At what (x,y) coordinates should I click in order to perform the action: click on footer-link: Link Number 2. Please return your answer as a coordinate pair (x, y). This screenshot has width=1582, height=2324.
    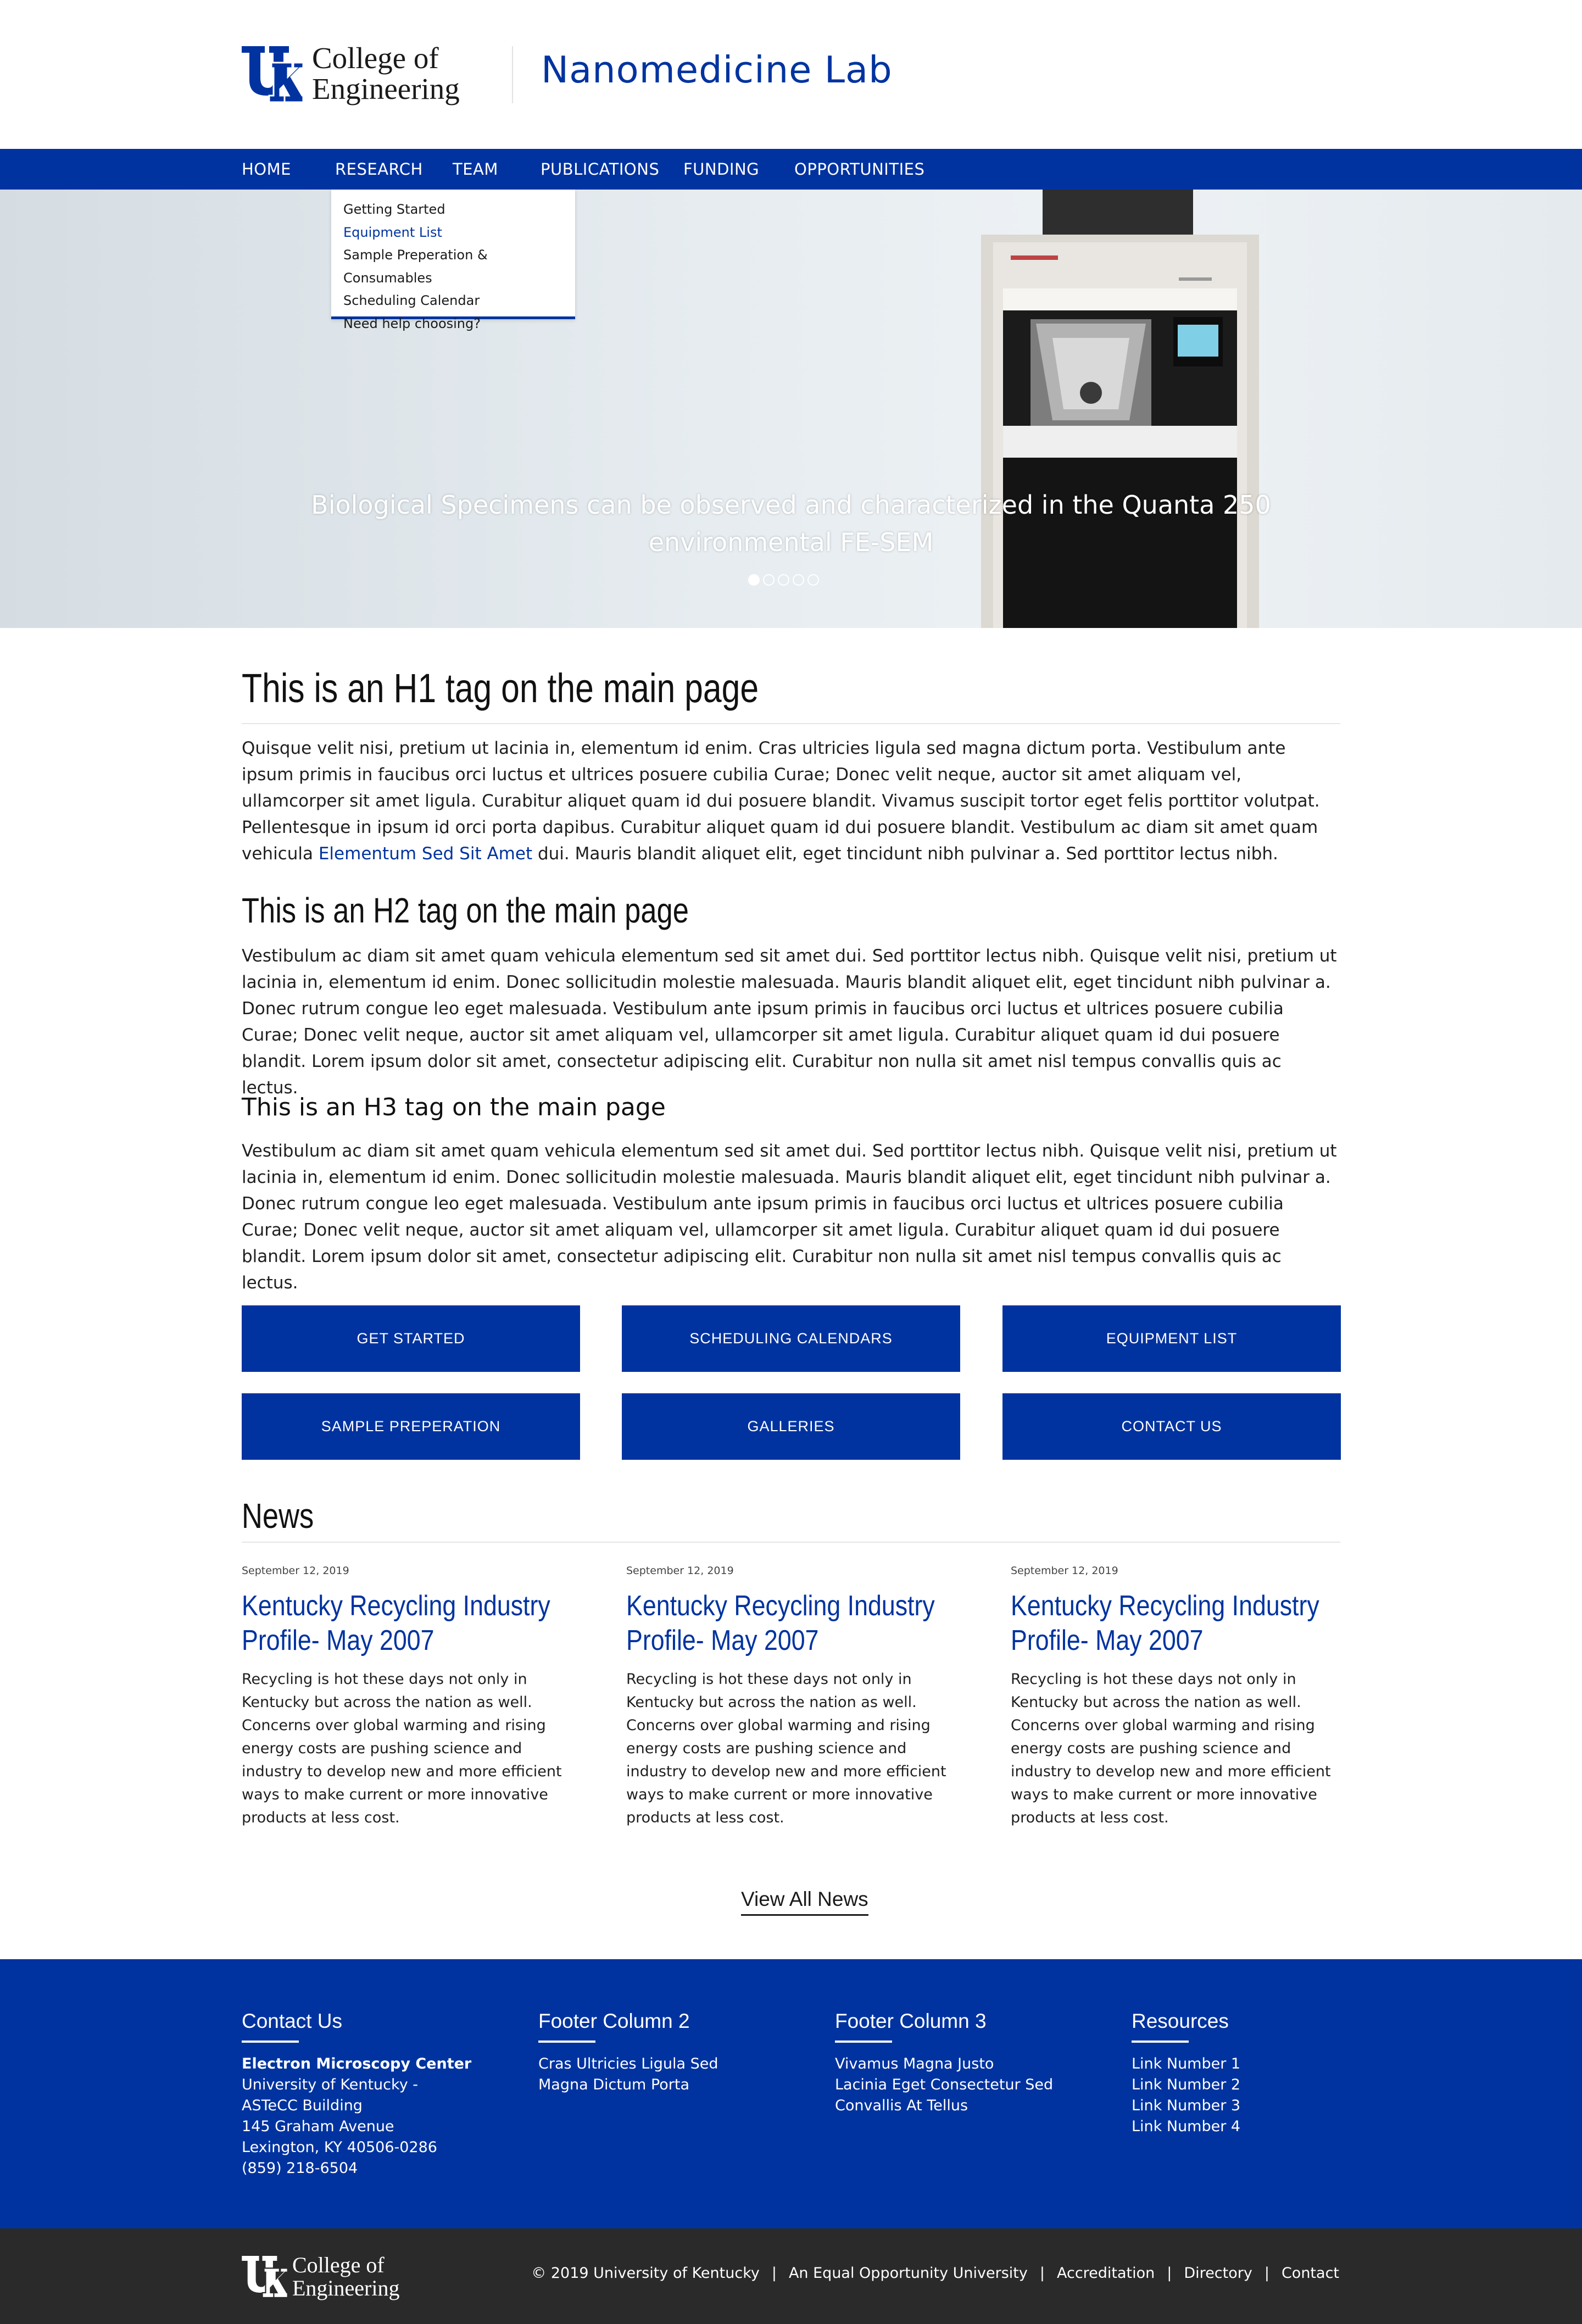
    Looking at the image, I should click on (1236, 2085).